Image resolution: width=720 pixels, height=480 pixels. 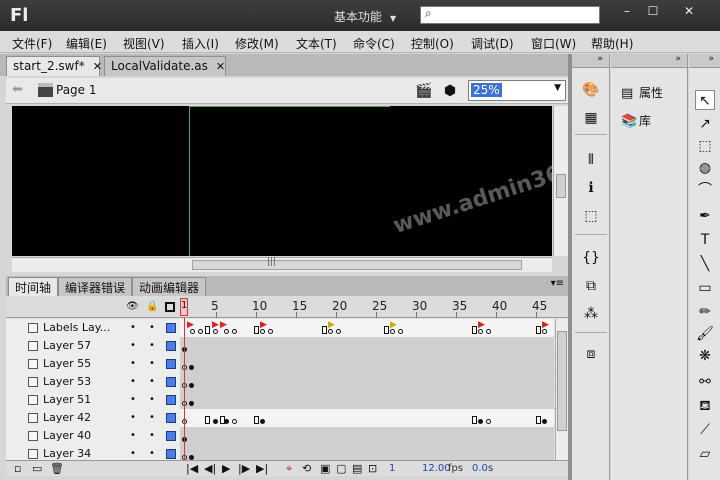 I want to click on playhead: 1, so click(x=184, y=307).